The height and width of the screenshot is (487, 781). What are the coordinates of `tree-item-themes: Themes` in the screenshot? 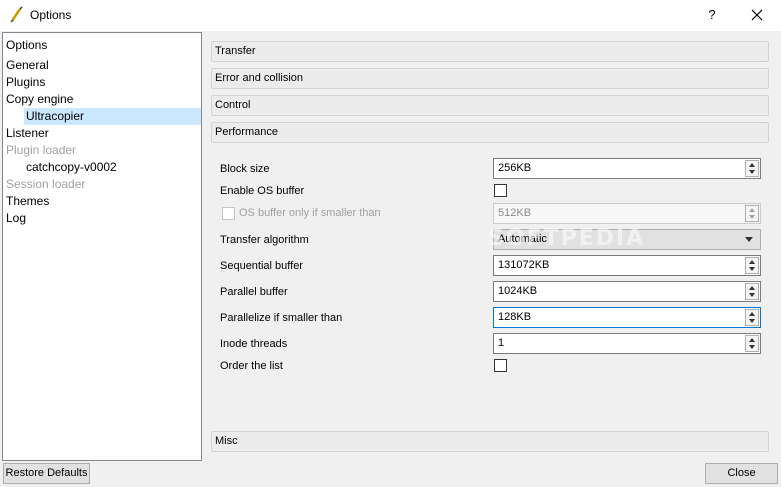 It's located at (27, 201).